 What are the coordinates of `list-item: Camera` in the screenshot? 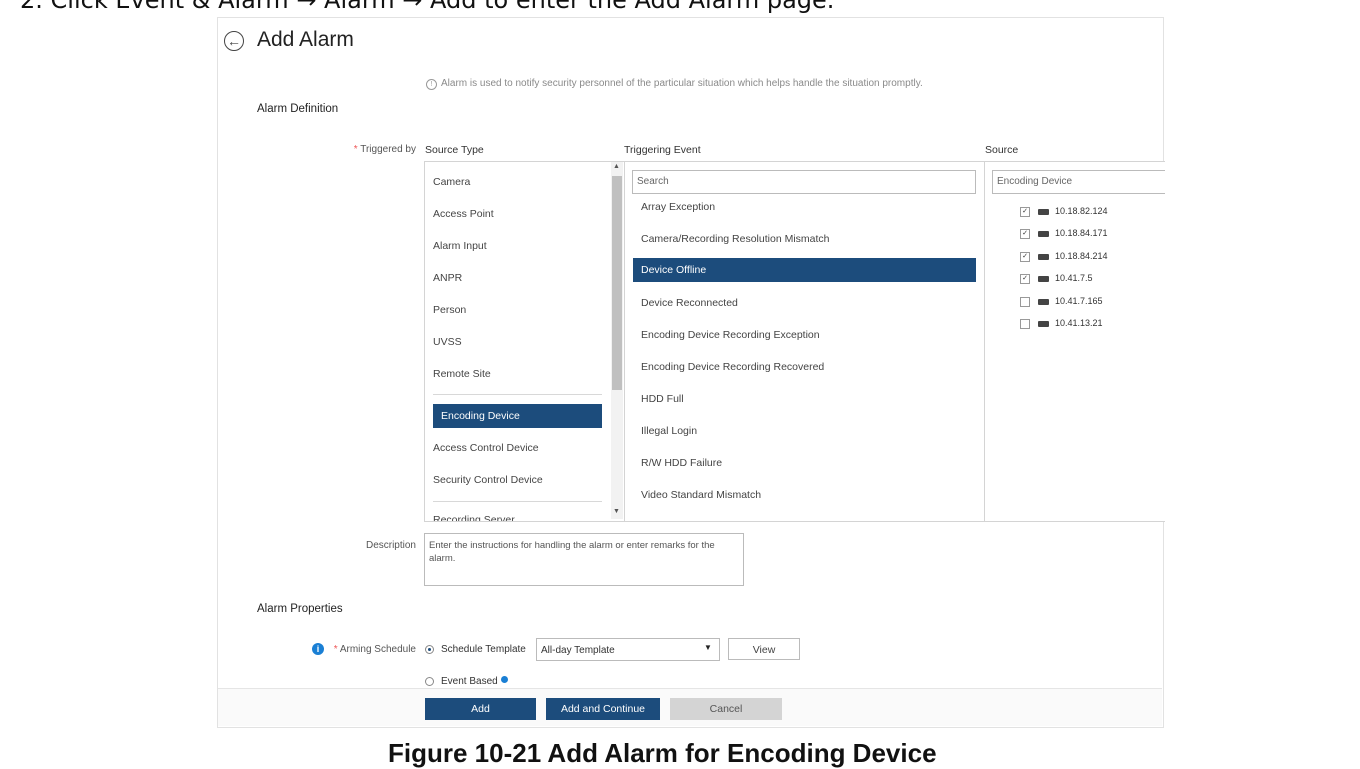 It's located at (451, 182).